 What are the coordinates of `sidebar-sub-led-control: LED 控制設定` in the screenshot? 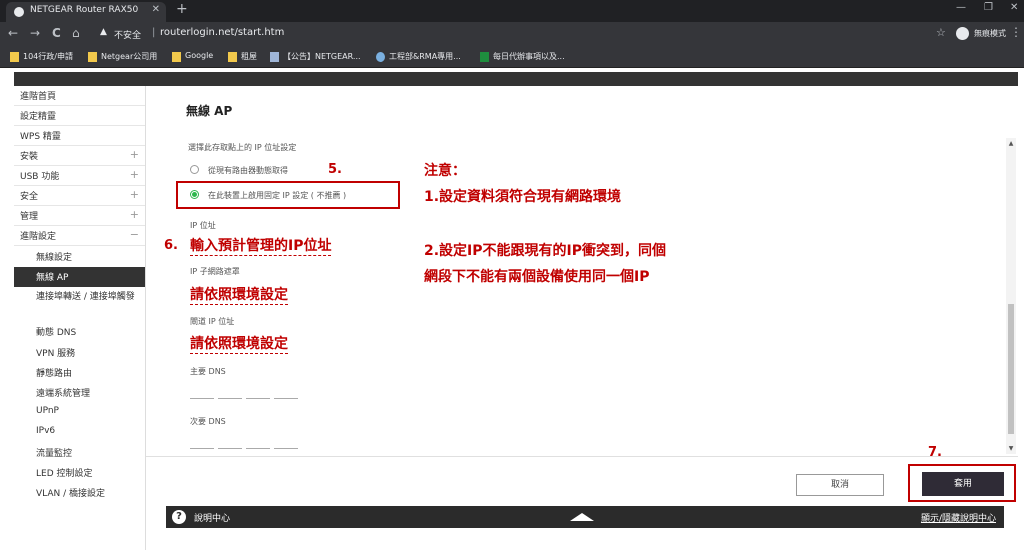 It's located at (79, 473).